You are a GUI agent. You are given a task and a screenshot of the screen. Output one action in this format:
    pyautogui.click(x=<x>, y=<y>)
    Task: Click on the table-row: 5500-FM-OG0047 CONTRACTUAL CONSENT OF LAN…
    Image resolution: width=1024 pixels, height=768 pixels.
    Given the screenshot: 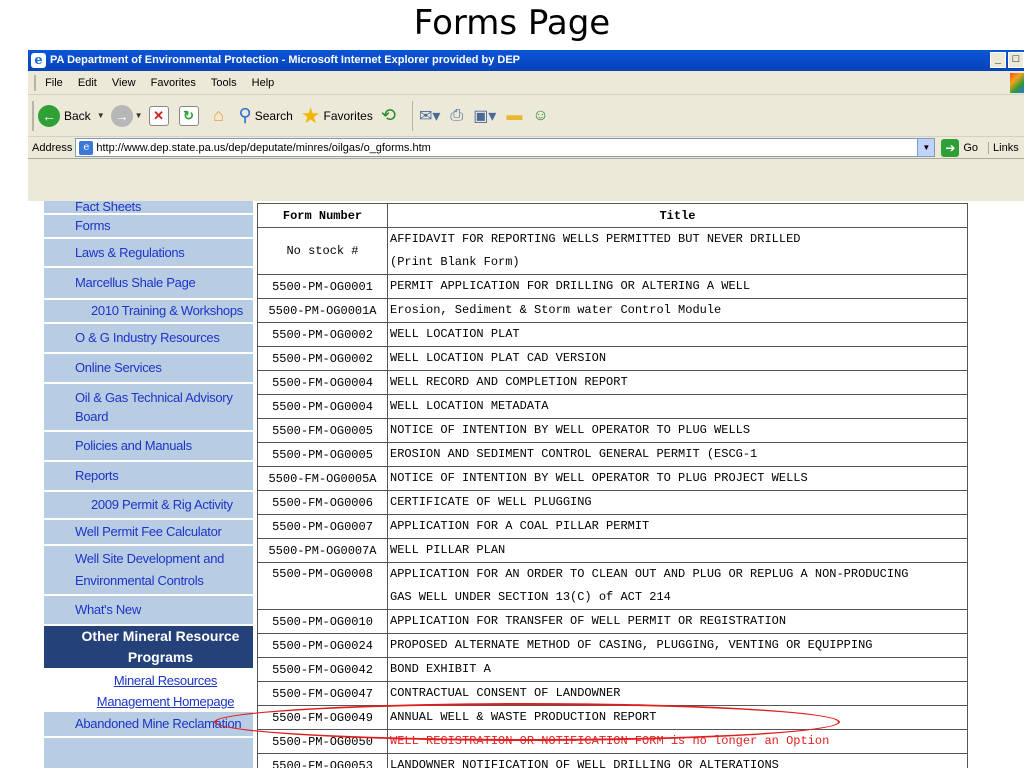 What is the action you would take?
    pyautogui.click(x=612, y=693)
    